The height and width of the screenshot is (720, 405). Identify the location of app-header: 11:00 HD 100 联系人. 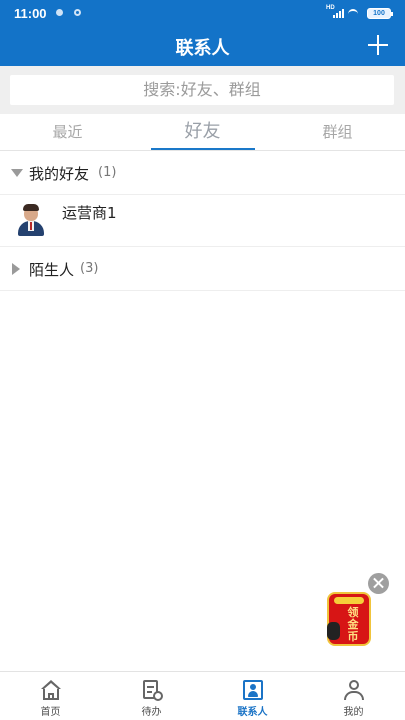
(202, 33).